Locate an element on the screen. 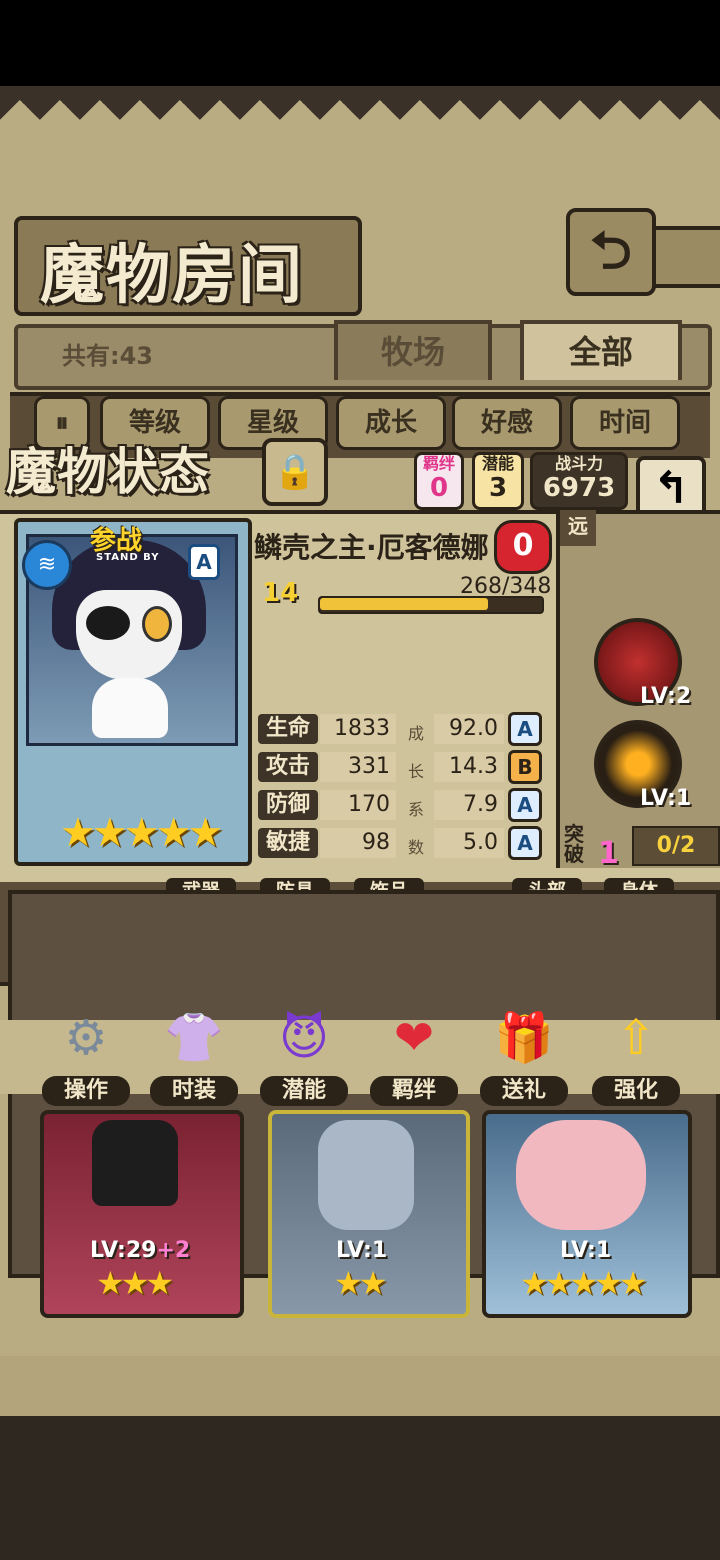 This screenshot has height=1560, width=720. operate-label: 操作 is located at coordinates (86, 1091).